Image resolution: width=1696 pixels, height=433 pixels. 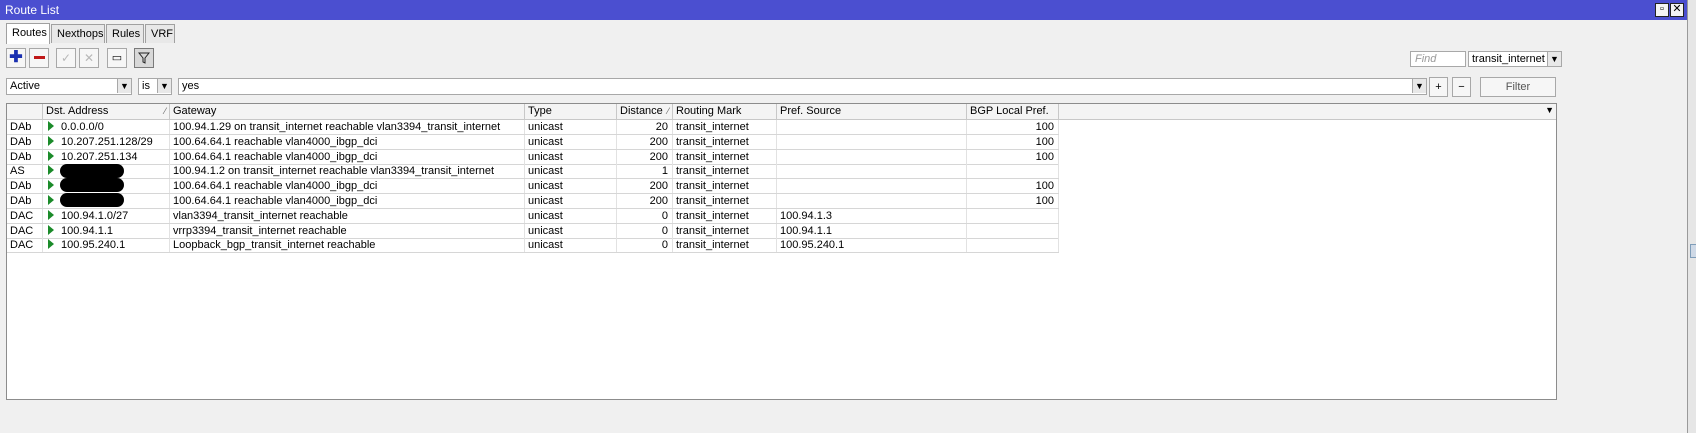 I want to click on cell-gateway: vrrp3394_transit_internet reachable, so click(x=347, y=230).